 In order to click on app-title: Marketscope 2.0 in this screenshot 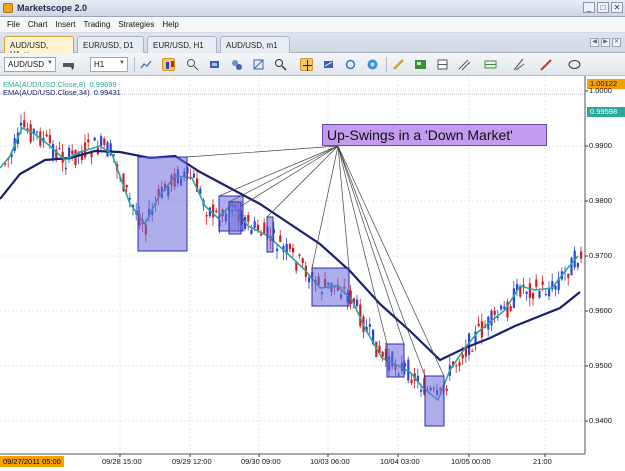, I will do `click(52, 8)`.